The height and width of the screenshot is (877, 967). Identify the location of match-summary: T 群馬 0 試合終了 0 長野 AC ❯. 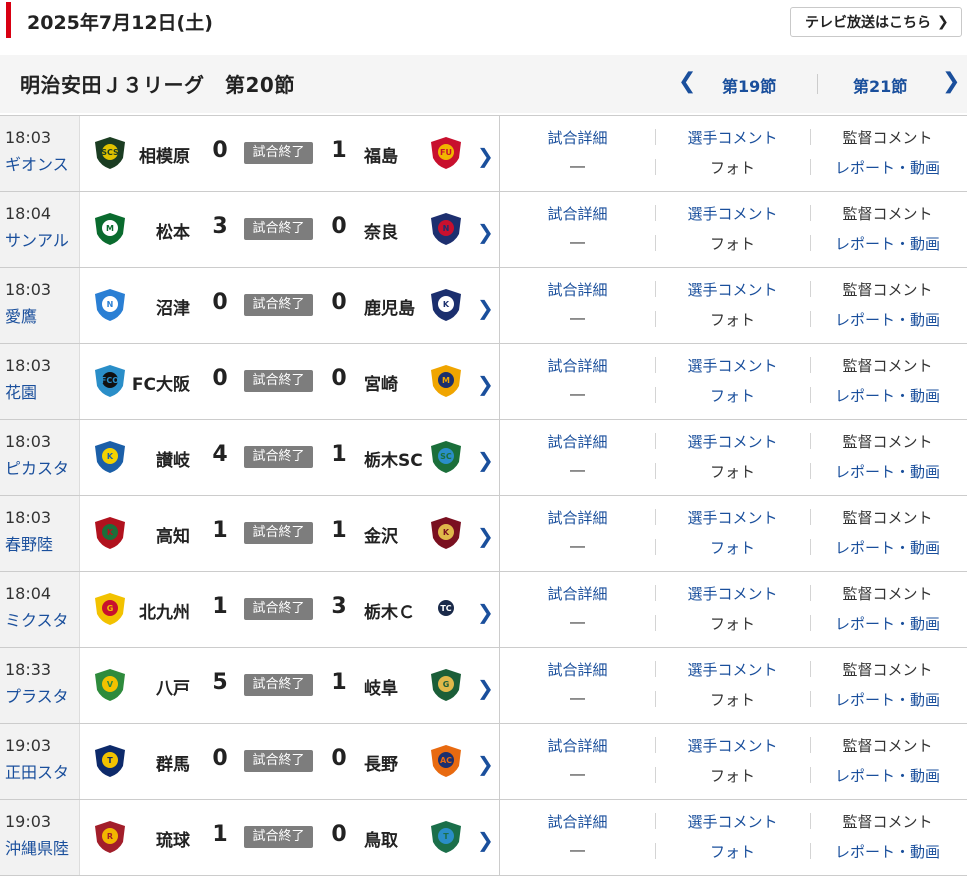
(290, 761).